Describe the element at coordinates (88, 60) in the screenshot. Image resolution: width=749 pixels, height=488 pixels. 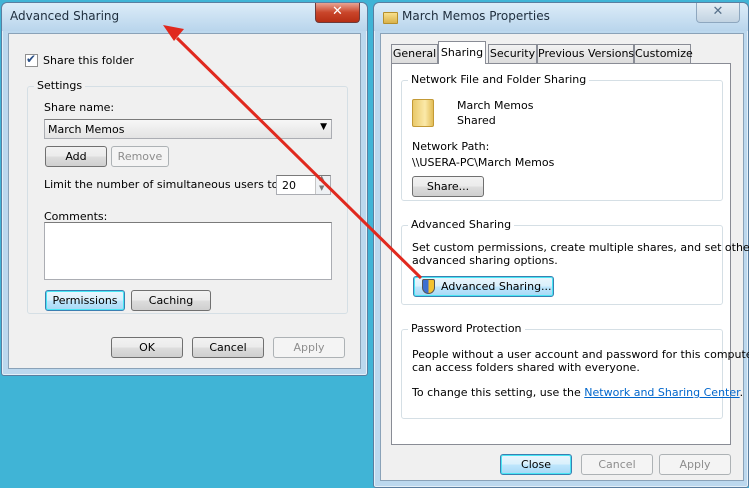
I see `share-this-folder-label: Share this folder` at that location.